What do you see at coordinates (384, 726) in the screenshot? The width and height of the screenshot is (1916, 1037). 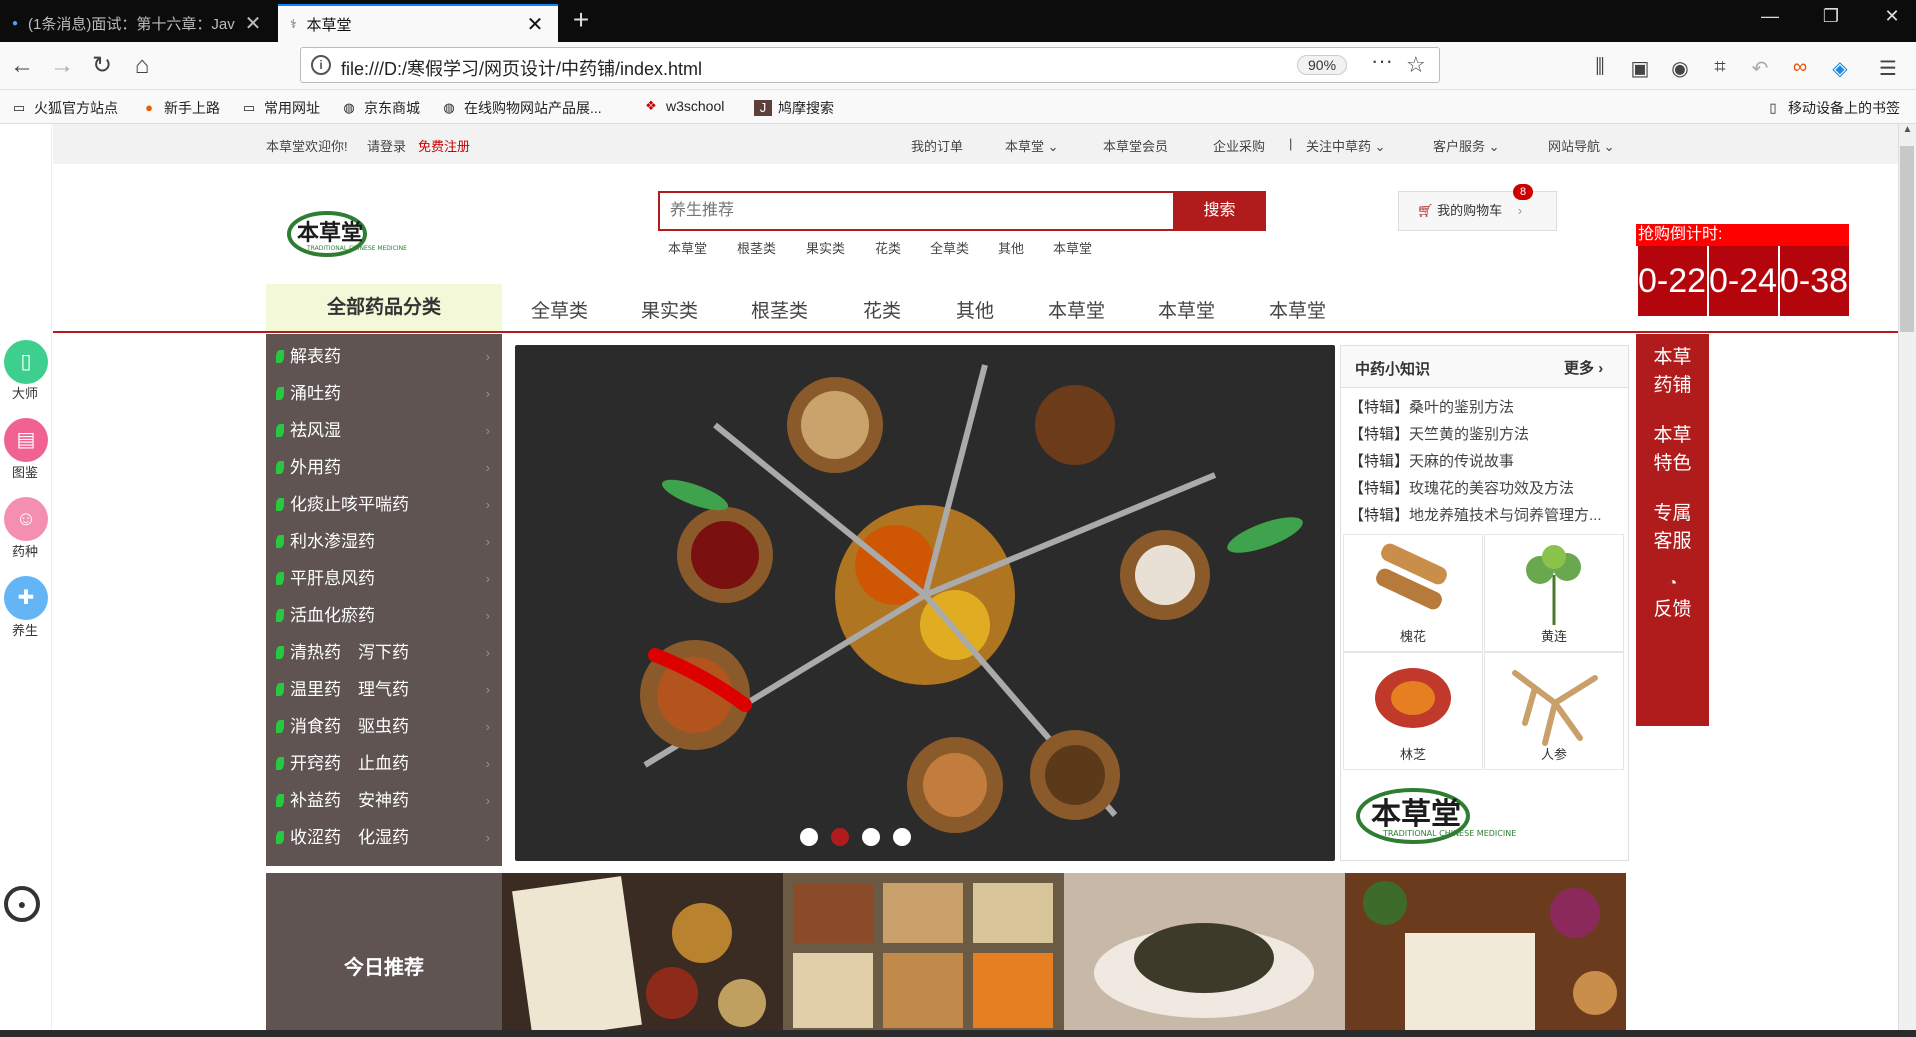 I see `category-item: 消食药 驱虫药 ›` at bounding box center [384, 726].